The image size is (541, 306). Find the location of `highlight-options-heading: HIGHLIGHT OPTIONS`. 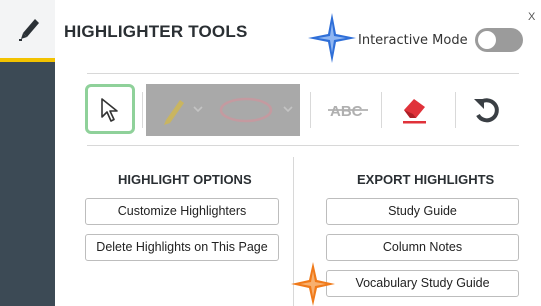

highlight-options-heading: HIGHLIGHT OPTIONS is located at coordinates (185, 179).